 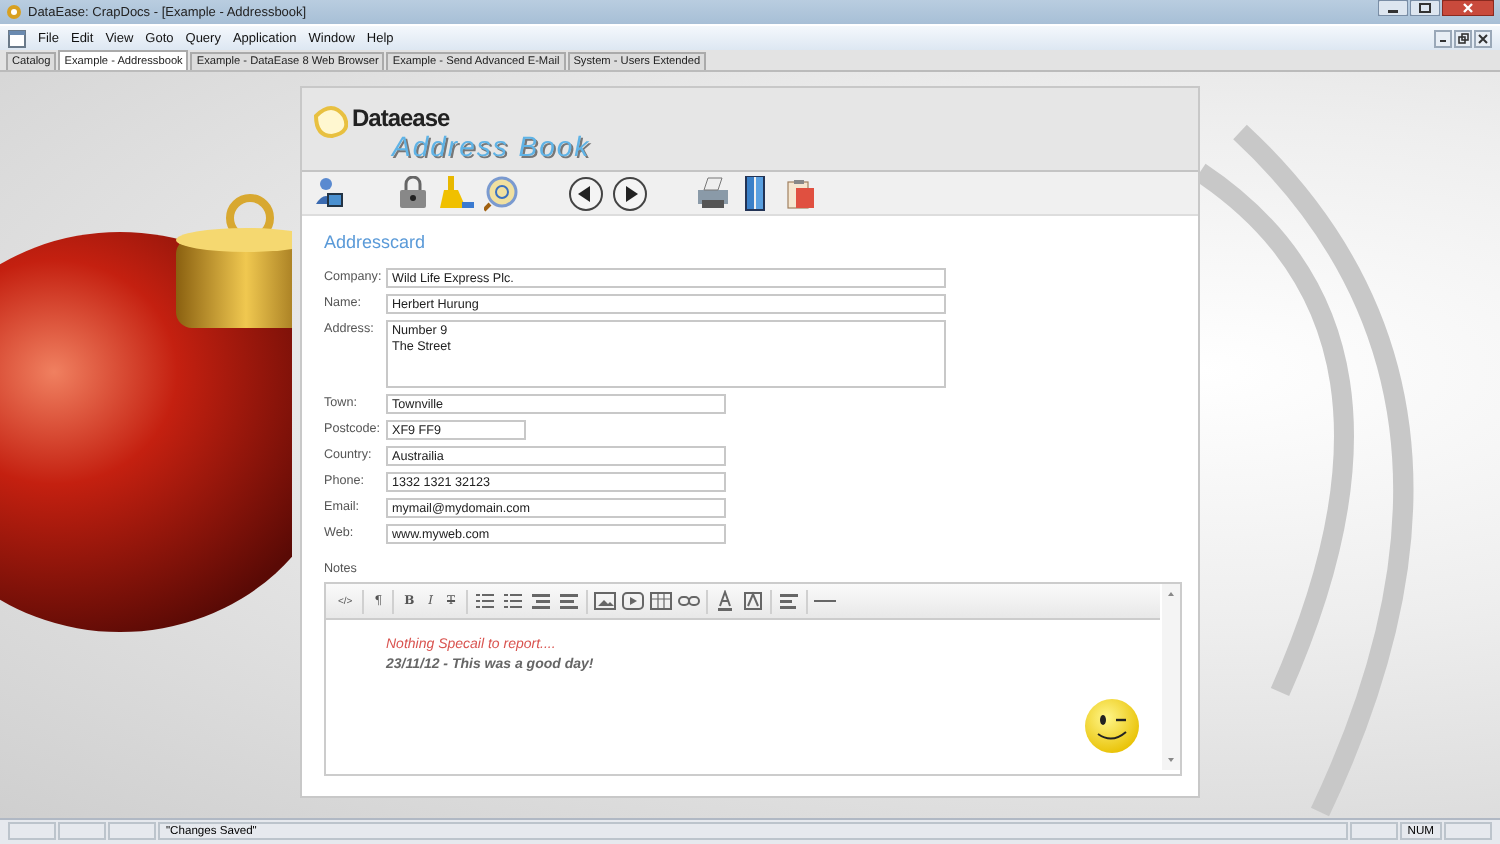 I want to click on link-icon, so click(x=688, y=601).